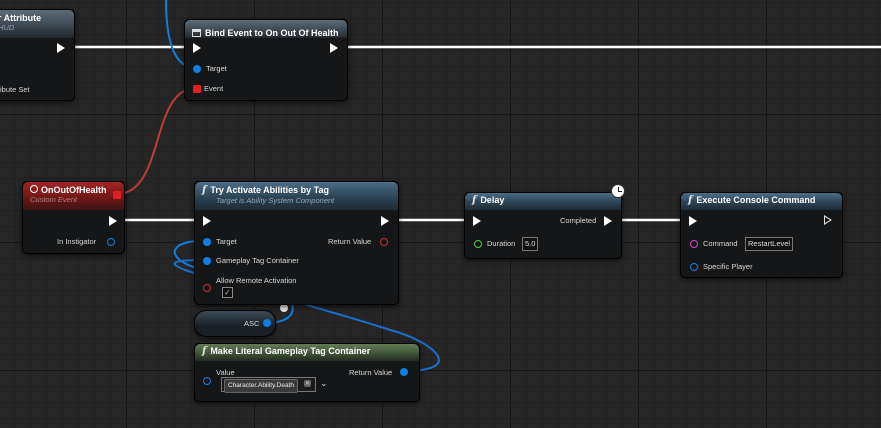 This screenshot has height=428, width=881. I want to click on get-attribute-subtitle: HUD, so click(7, 27).